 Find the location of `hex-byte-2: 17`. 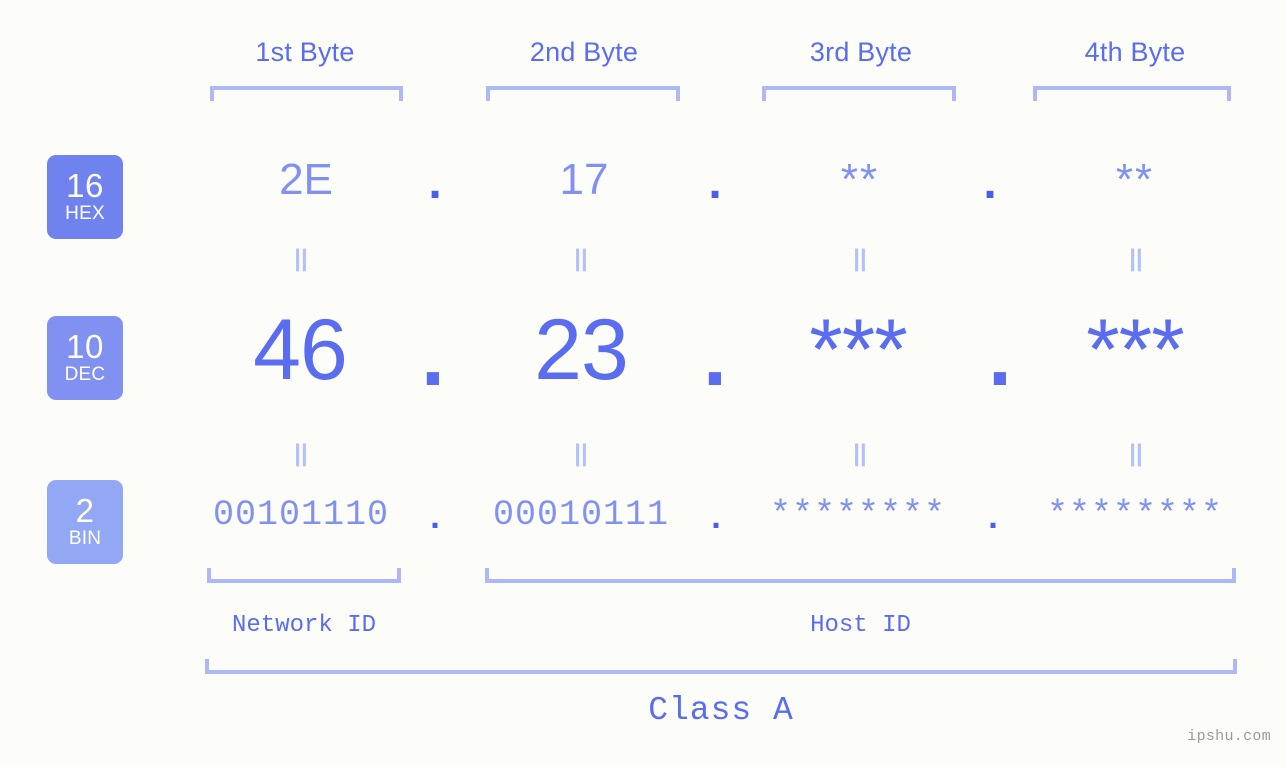

hex-byte-2: 17 is located at coordinates (584, 179).